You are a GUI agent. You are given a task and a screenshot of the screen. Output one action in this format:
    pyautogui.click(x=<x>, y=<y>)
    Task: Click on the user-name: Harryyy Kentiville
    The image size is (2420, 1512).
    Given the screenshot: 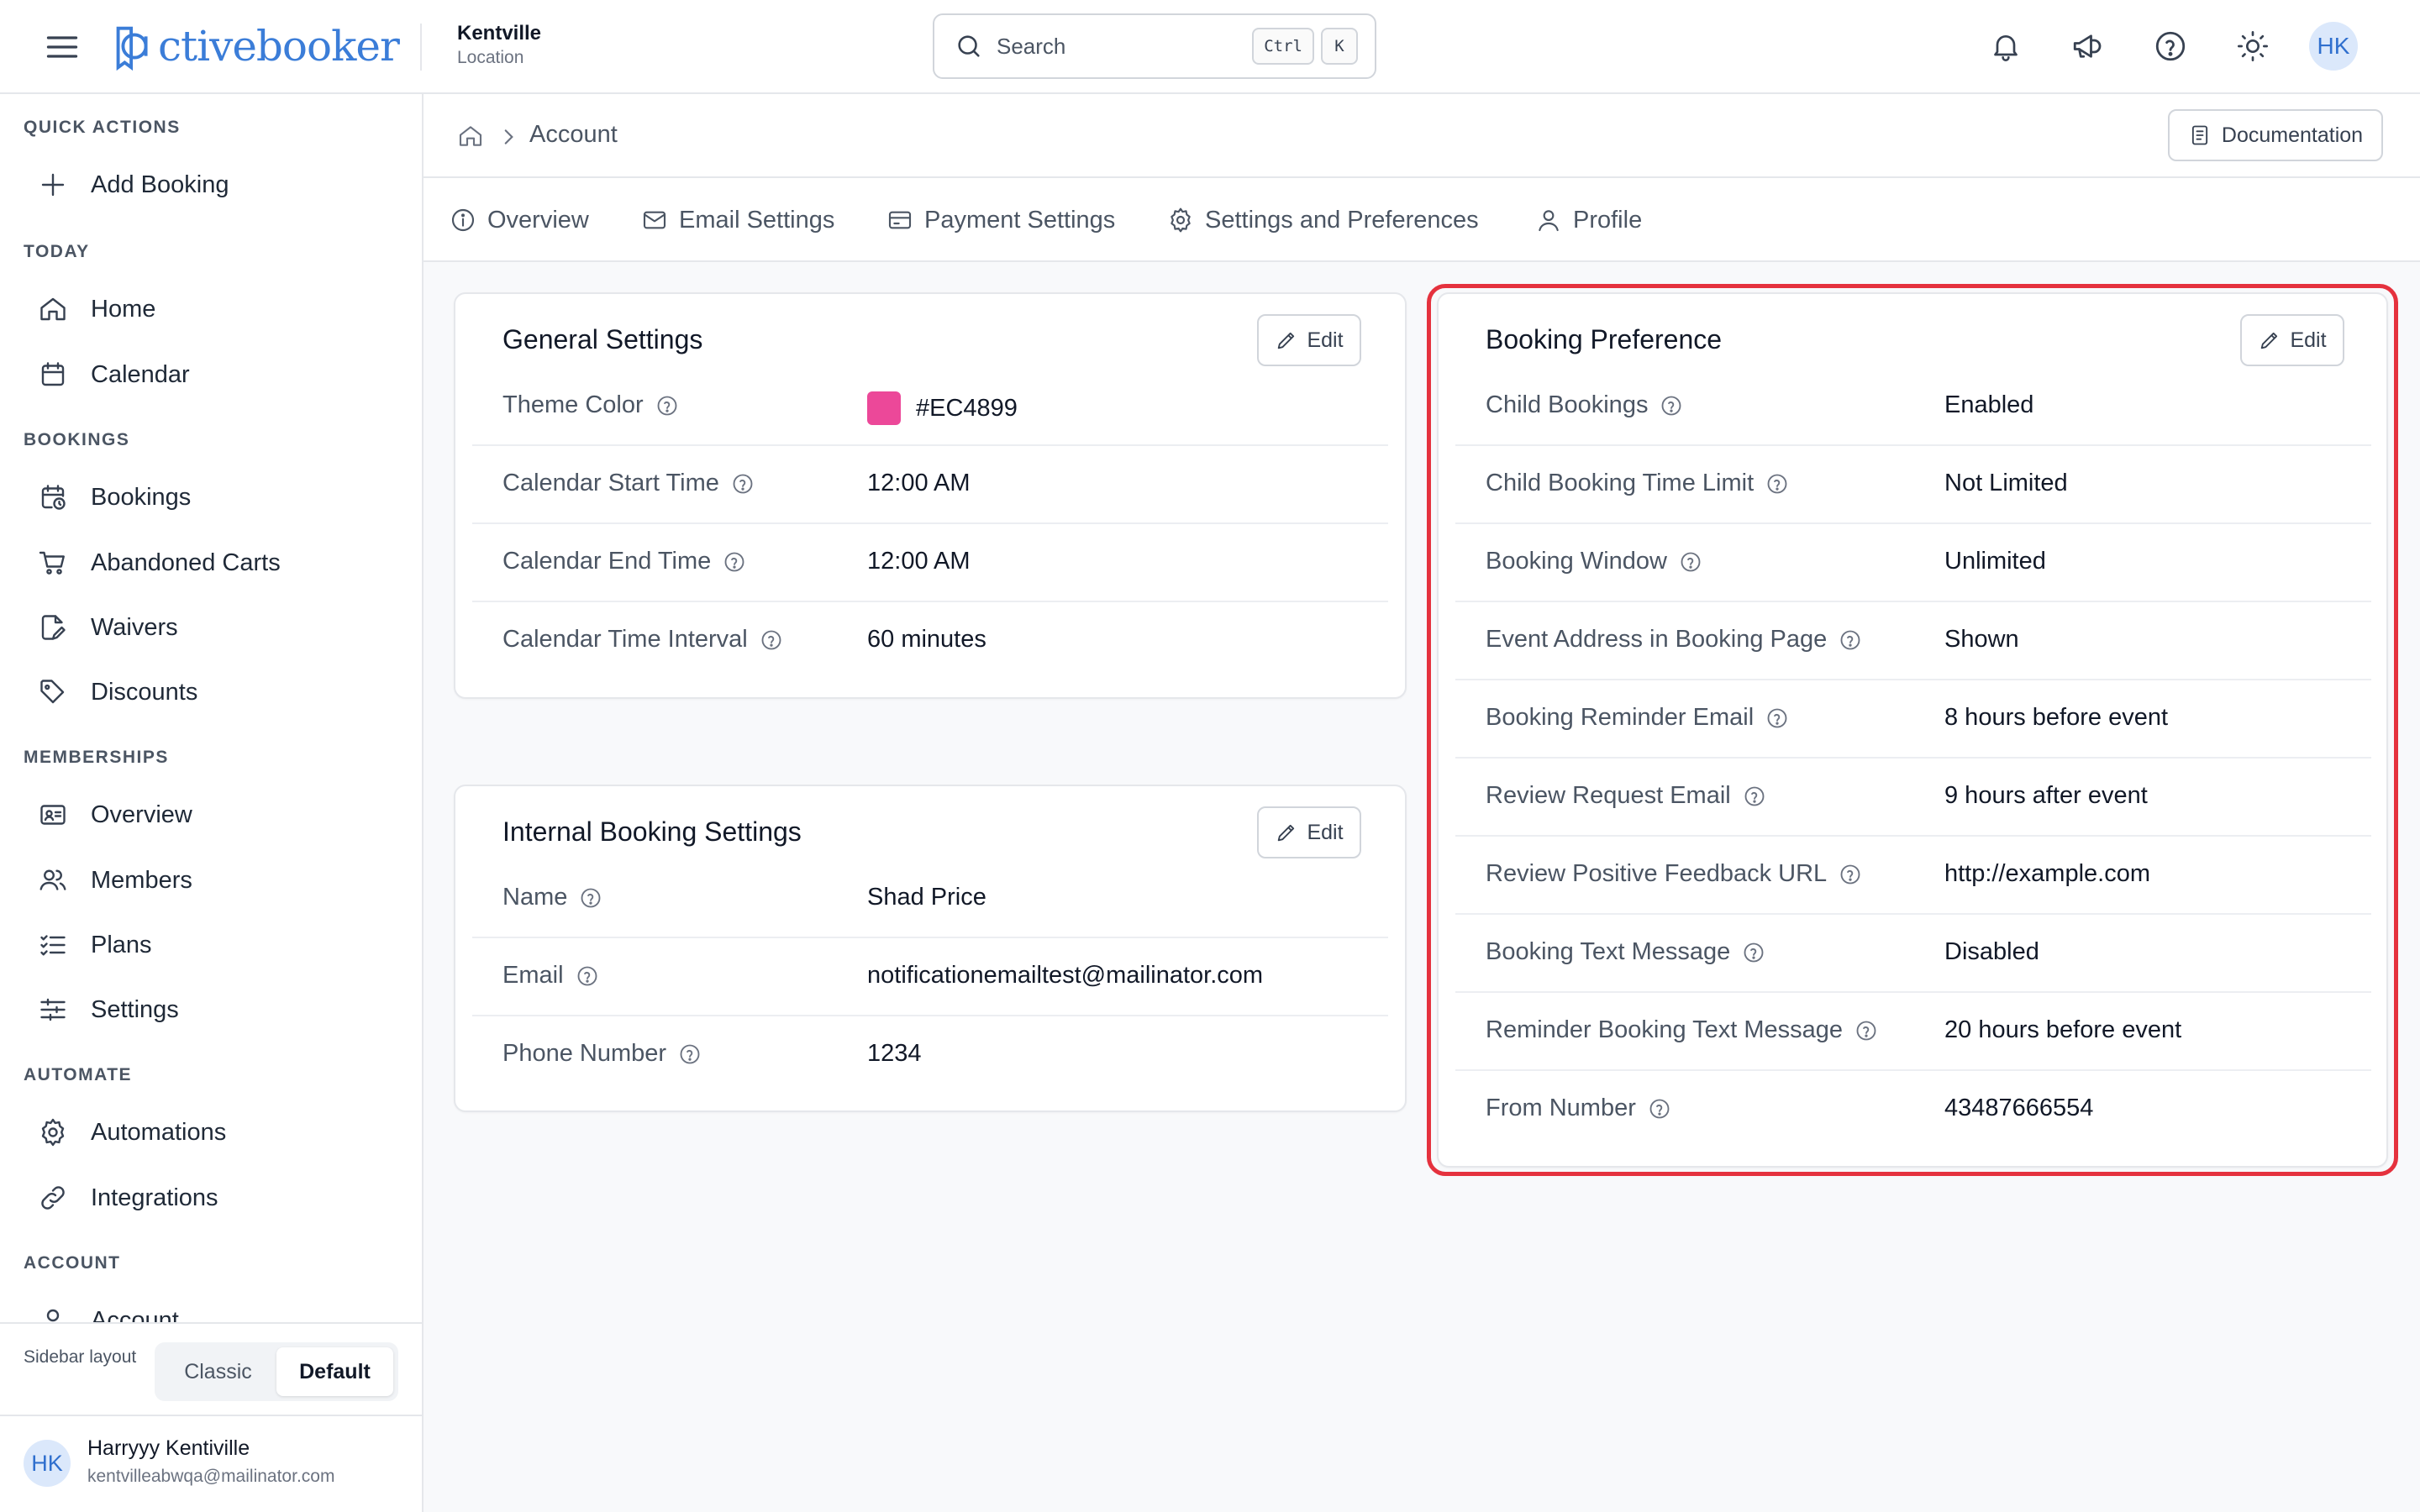 What is the action you would take?
    pyautogui.click(x=168, y=1448)
    